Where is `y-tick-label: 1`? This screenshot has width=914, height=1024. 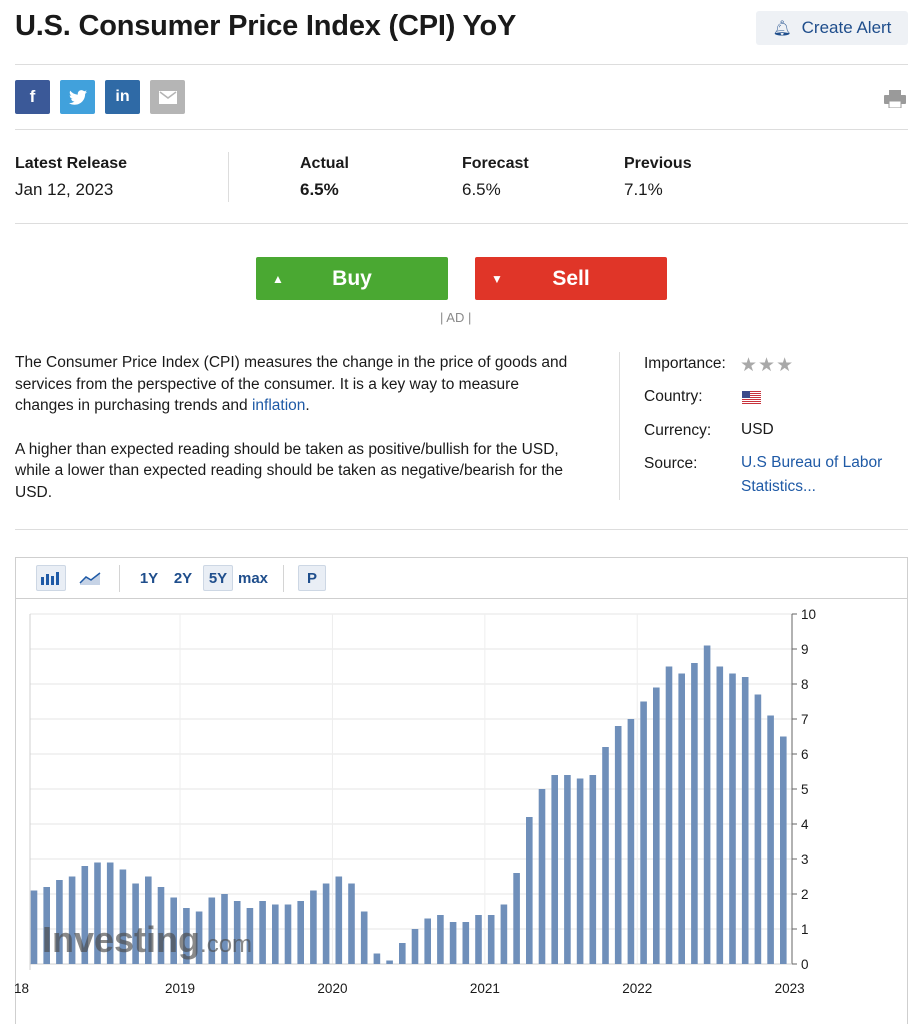 y-tick-label: 1 is located at coordinates (805, 929).